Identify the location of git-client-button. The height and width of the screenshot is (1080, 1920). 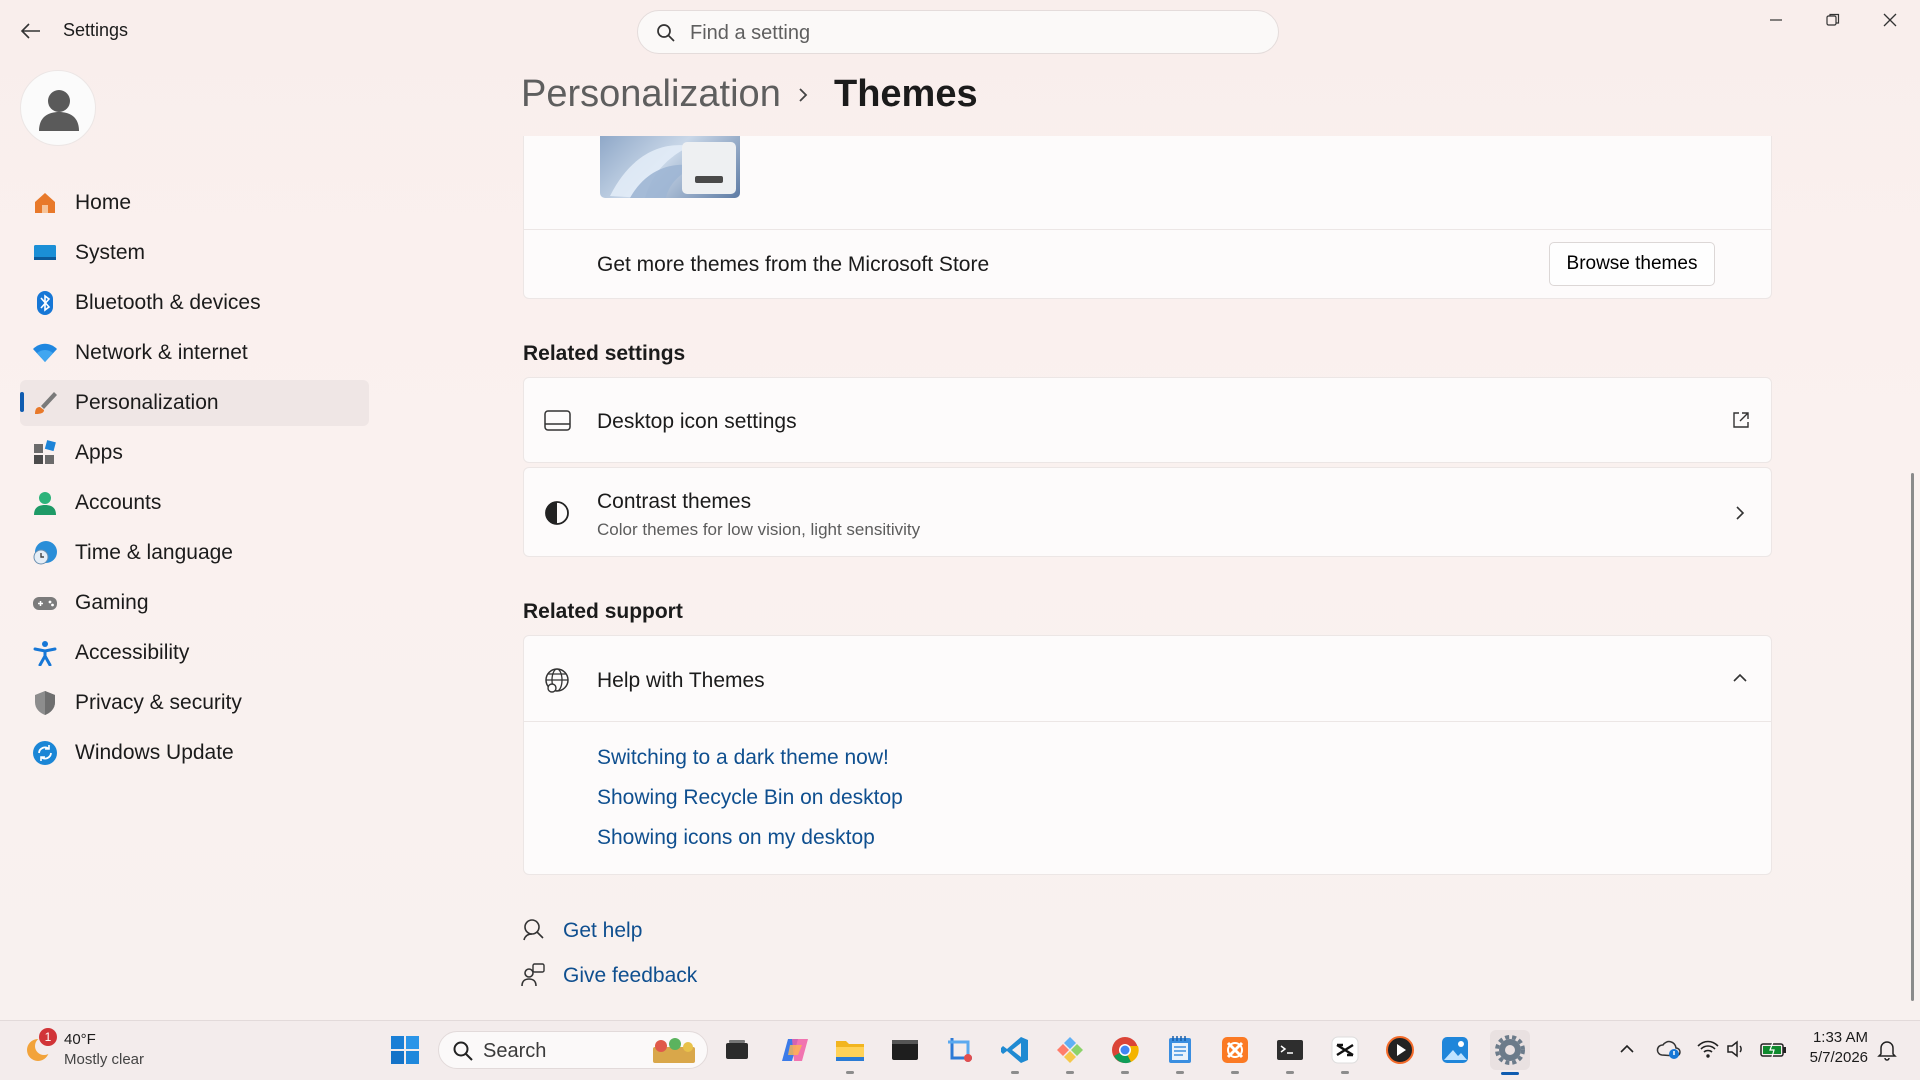
(1070, 1052).